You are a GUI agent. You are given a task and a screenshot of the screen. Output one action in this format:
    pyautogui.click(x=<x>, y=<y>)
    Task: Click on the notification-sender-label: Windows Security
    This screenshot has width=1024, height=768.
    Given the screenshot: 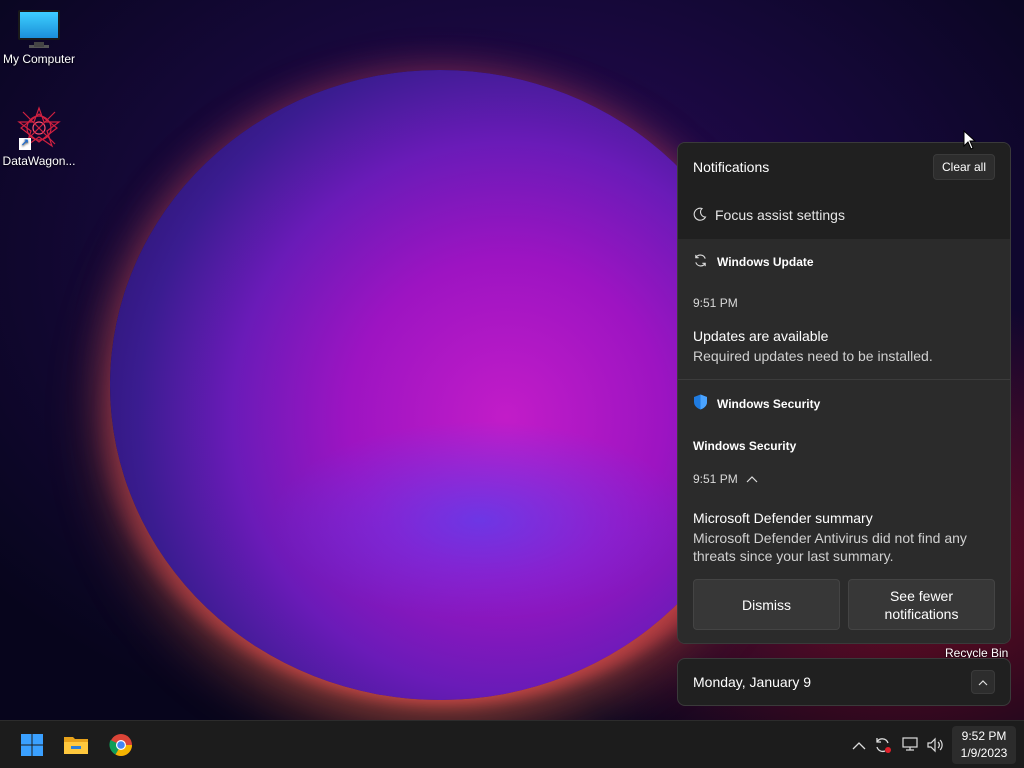 What is the action you would take?
    pyautogui.click(x=745, y=446)
    